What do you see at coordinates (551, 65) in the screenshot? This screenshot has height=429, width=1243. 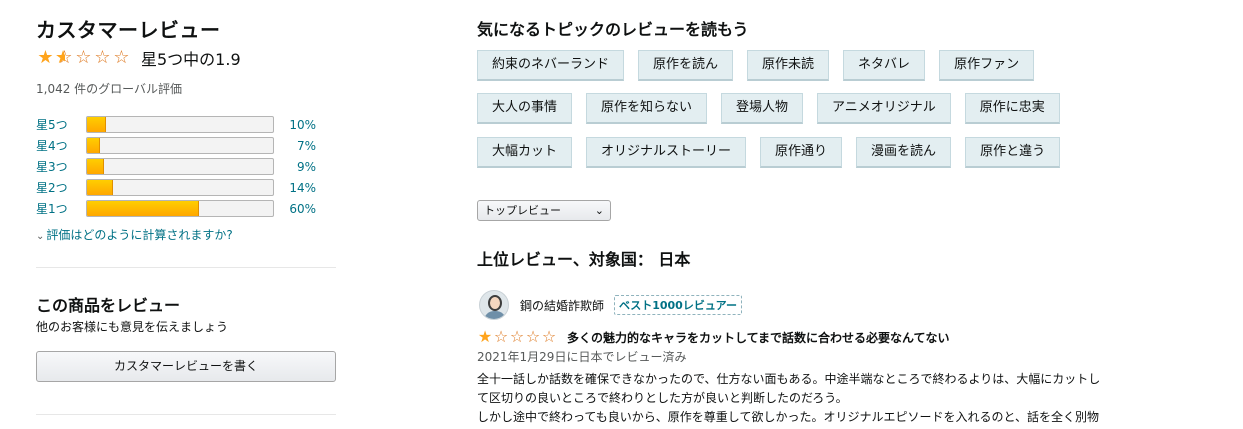 I see `topic-chip: 約束のネバーランド` at bounding box center [551, 65].